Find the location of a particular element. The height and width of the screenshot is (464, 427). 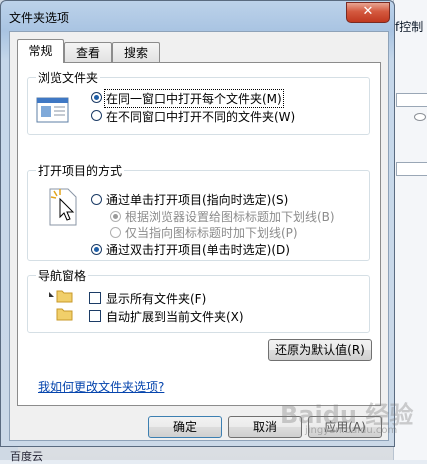

radio-double-click is located at coordinates (96, 249).